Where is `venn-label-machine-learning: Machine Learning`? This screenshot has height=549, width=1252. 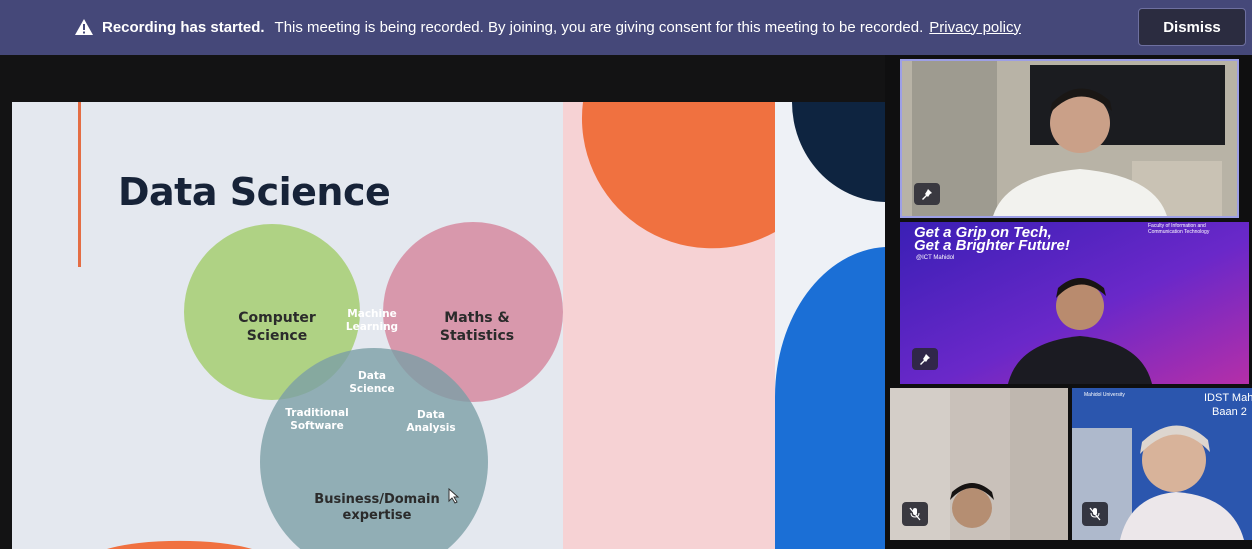 venn-label-machine-learning: Machine Learning is located at coordinates (372, 321).